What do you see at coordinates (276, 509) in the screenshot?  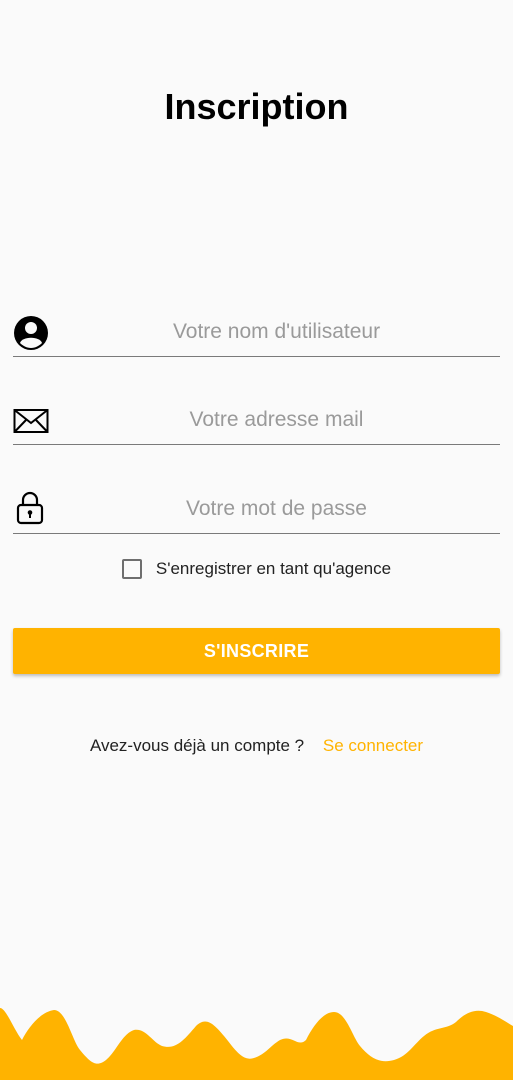 I see `password-input` at bounding box center [276, 509].